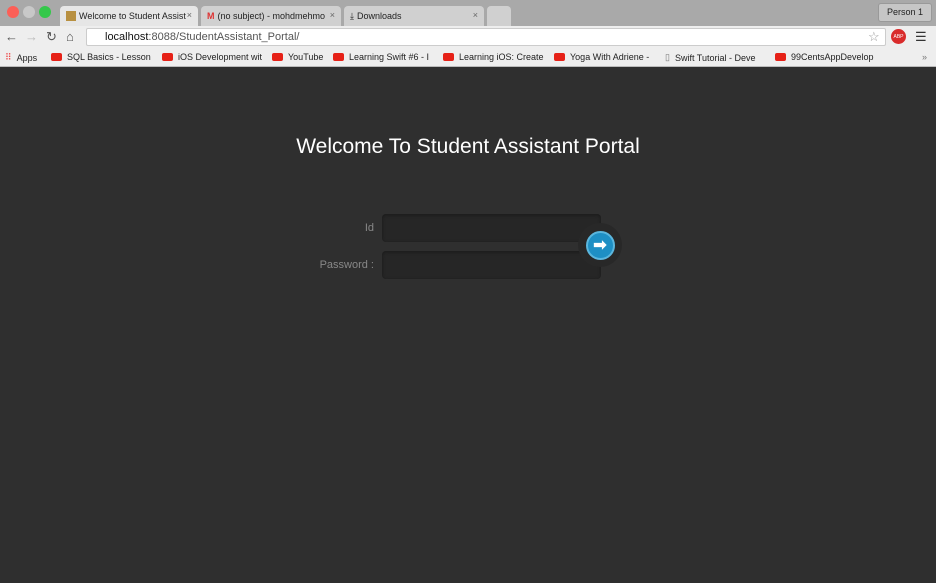 The width and height of the screenshot is (936, 583). I want to click on favicon-icon, so click(71, 16).